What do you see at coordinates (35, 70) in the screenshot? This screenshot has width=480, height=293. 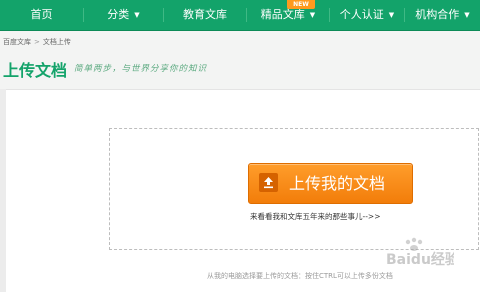 I see `page-title: 上传文档` at bounding box center [35, 70].